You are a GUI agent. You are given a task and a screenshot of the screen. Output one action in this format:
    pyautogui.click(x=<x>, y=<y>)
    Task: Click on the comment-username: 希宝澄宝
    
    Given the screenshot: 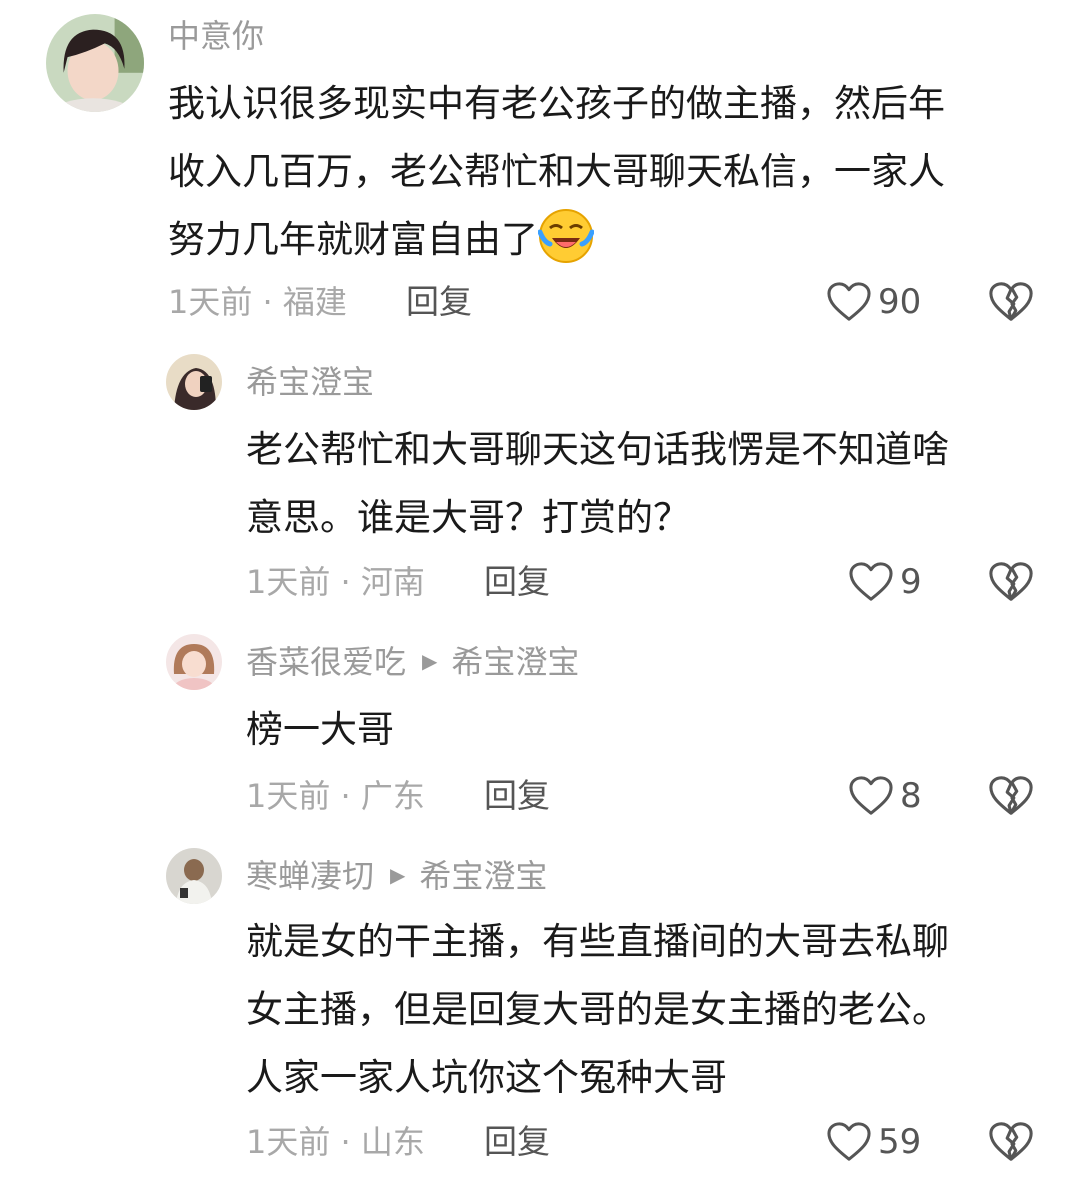 What is the action you would take?
    pyautogui.click(x=310, y=382)
    